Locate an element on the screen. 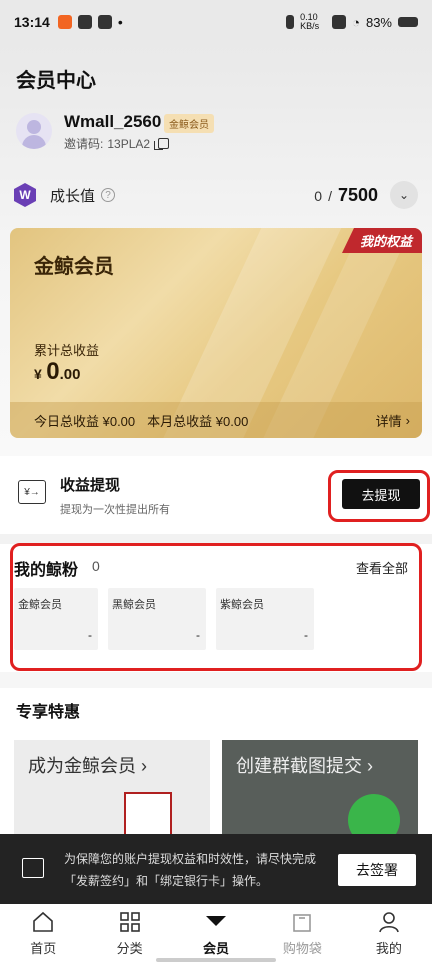 This screenshot has height=964, width=432. member-level-badge: 金鲸会员 is located at coordinates (189, 123).